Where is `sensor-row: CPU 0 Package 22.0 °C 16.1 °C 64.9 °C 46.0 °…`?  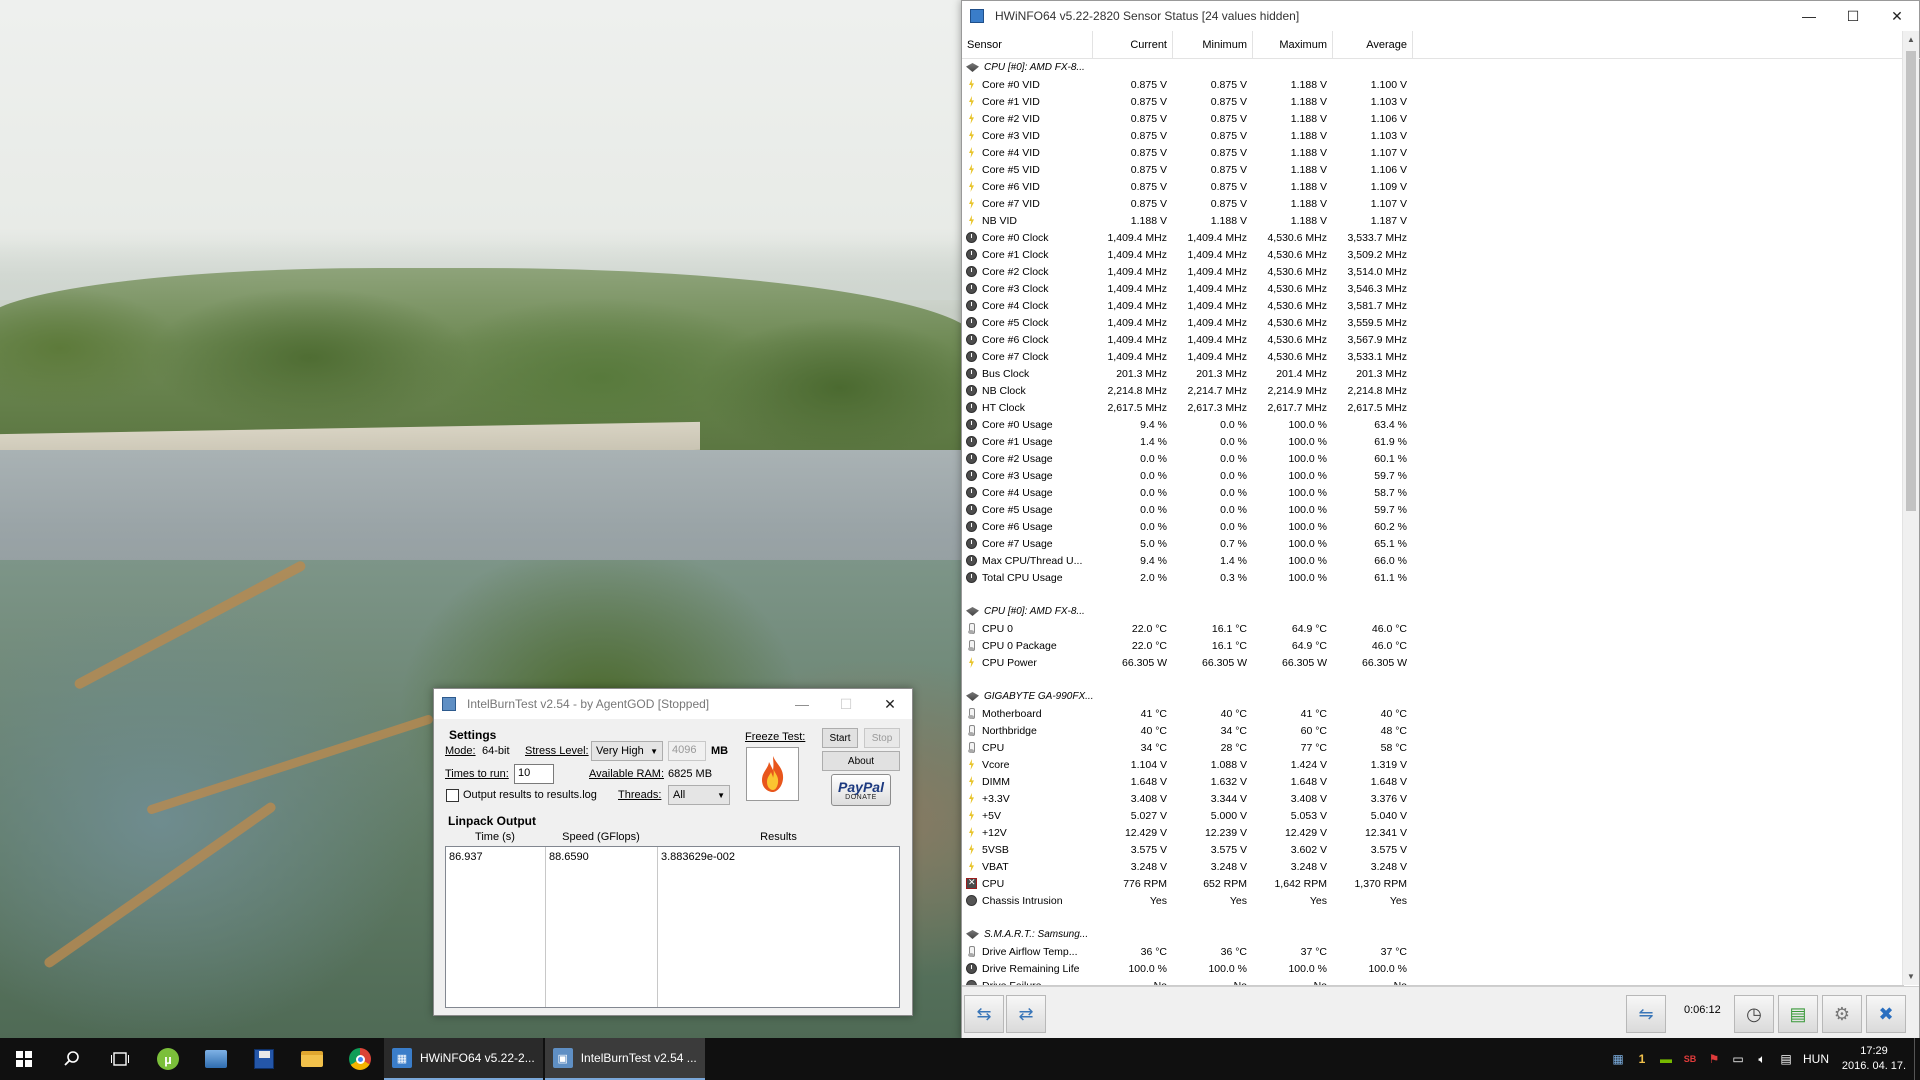 sensor-row: CPU 0 Package 22.0 °C 16.1 °C 64.9 °C 46.0 °… is located at coordinates (1431, 645).